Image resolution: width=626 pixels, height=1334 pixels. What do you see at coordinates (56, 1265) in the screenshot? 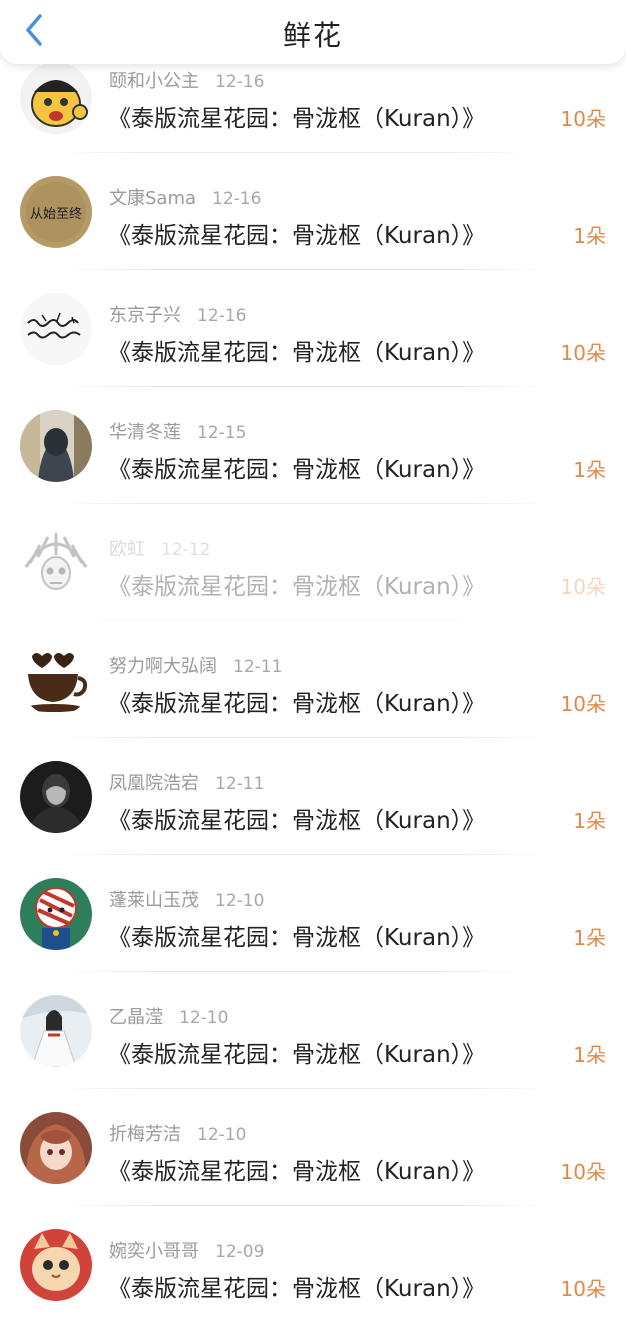
I see `cat-avatar-icon` at bounding box center [56, 1265].